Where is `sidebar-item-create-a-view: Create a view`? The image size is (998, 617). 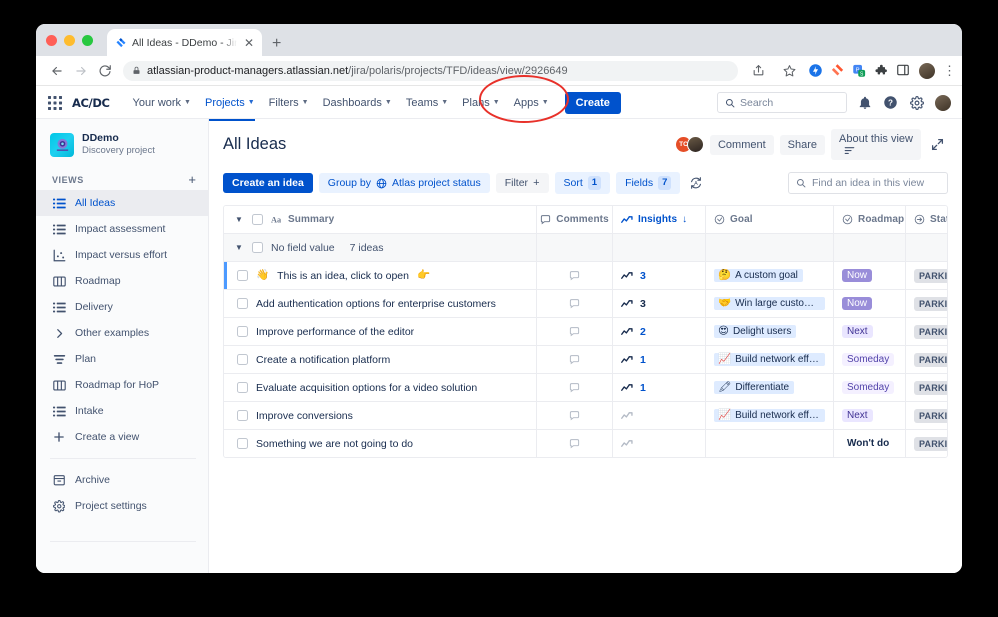
sidebar-item-create-a-view: Create a view is located at coordinates (122, 437).